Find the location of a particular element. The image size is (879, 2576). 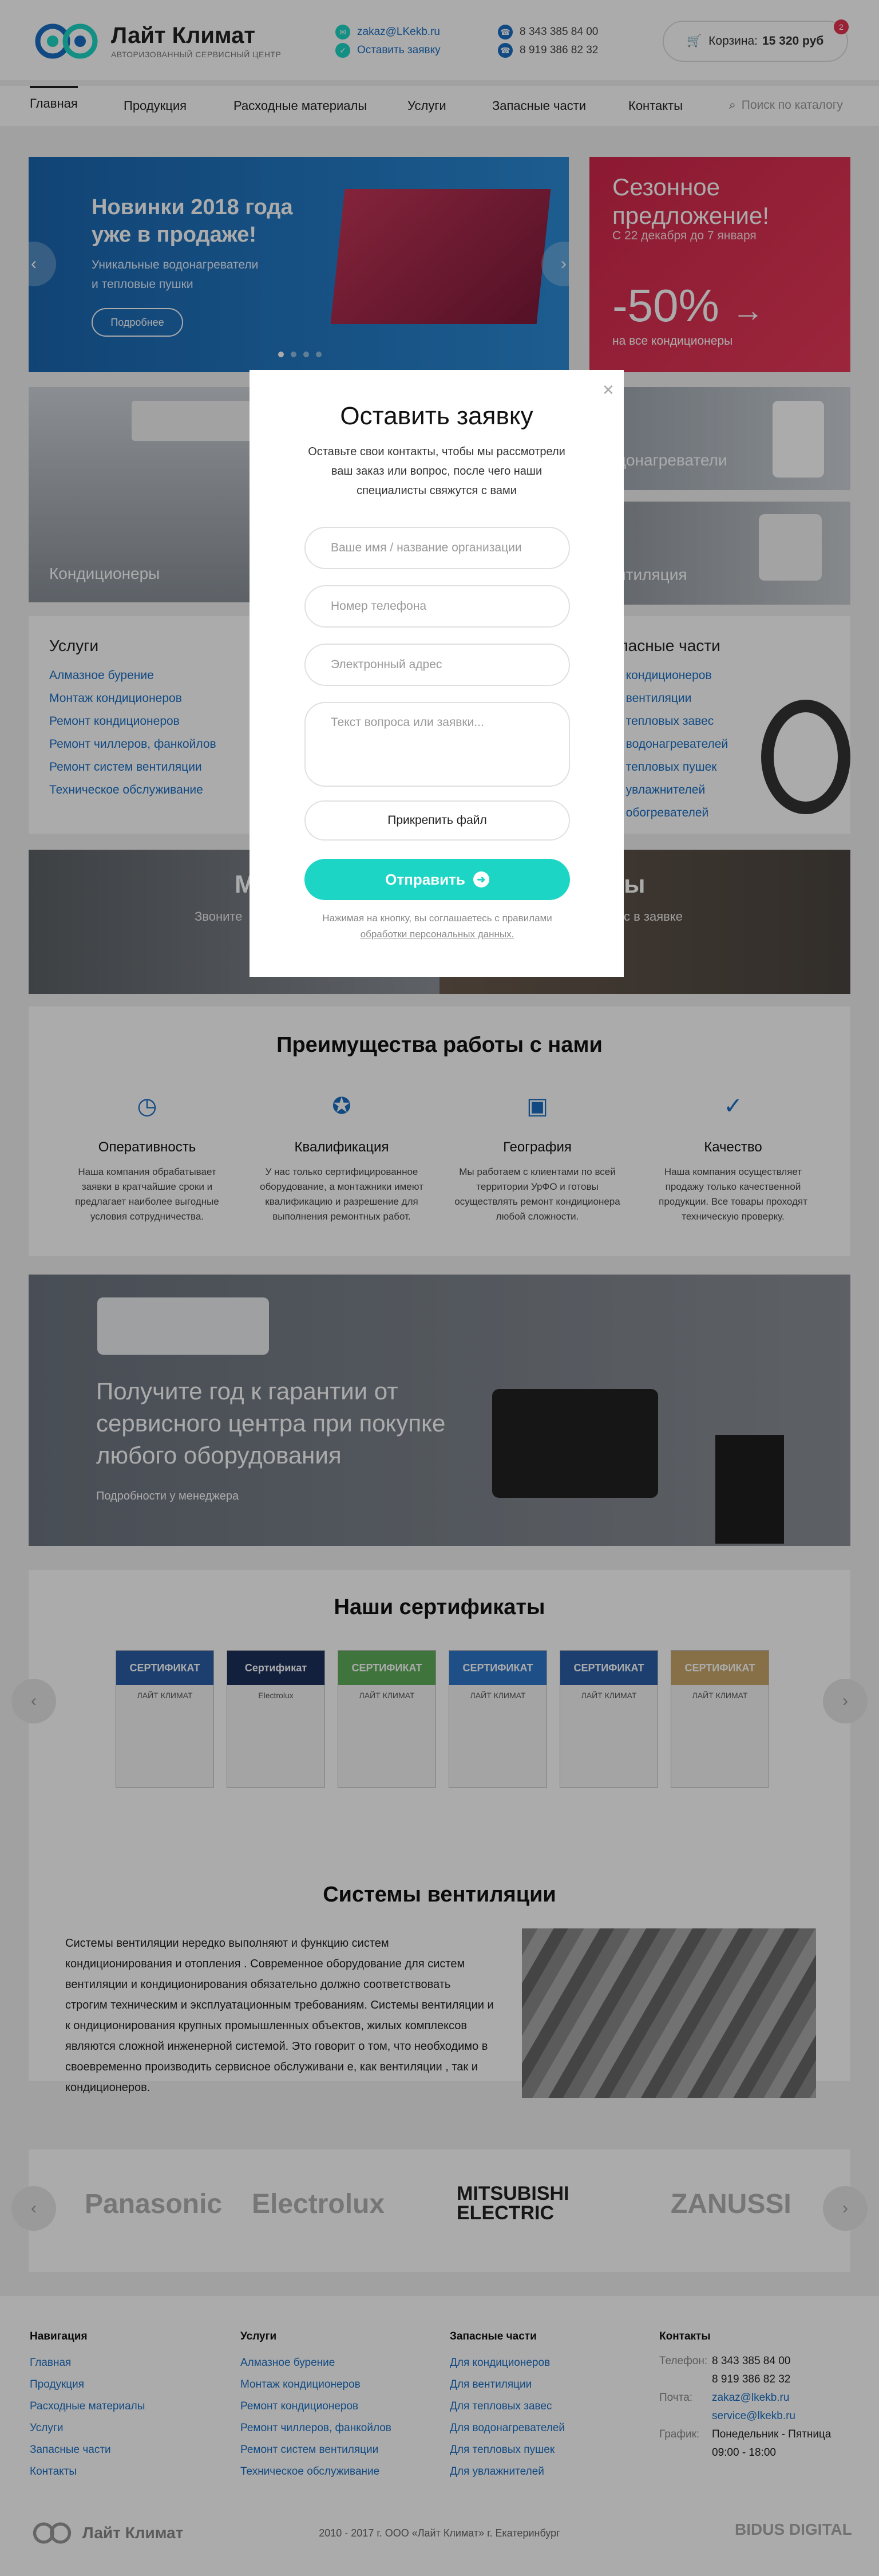

phone-field: Номер телефона is located at coordinates (437, 606).